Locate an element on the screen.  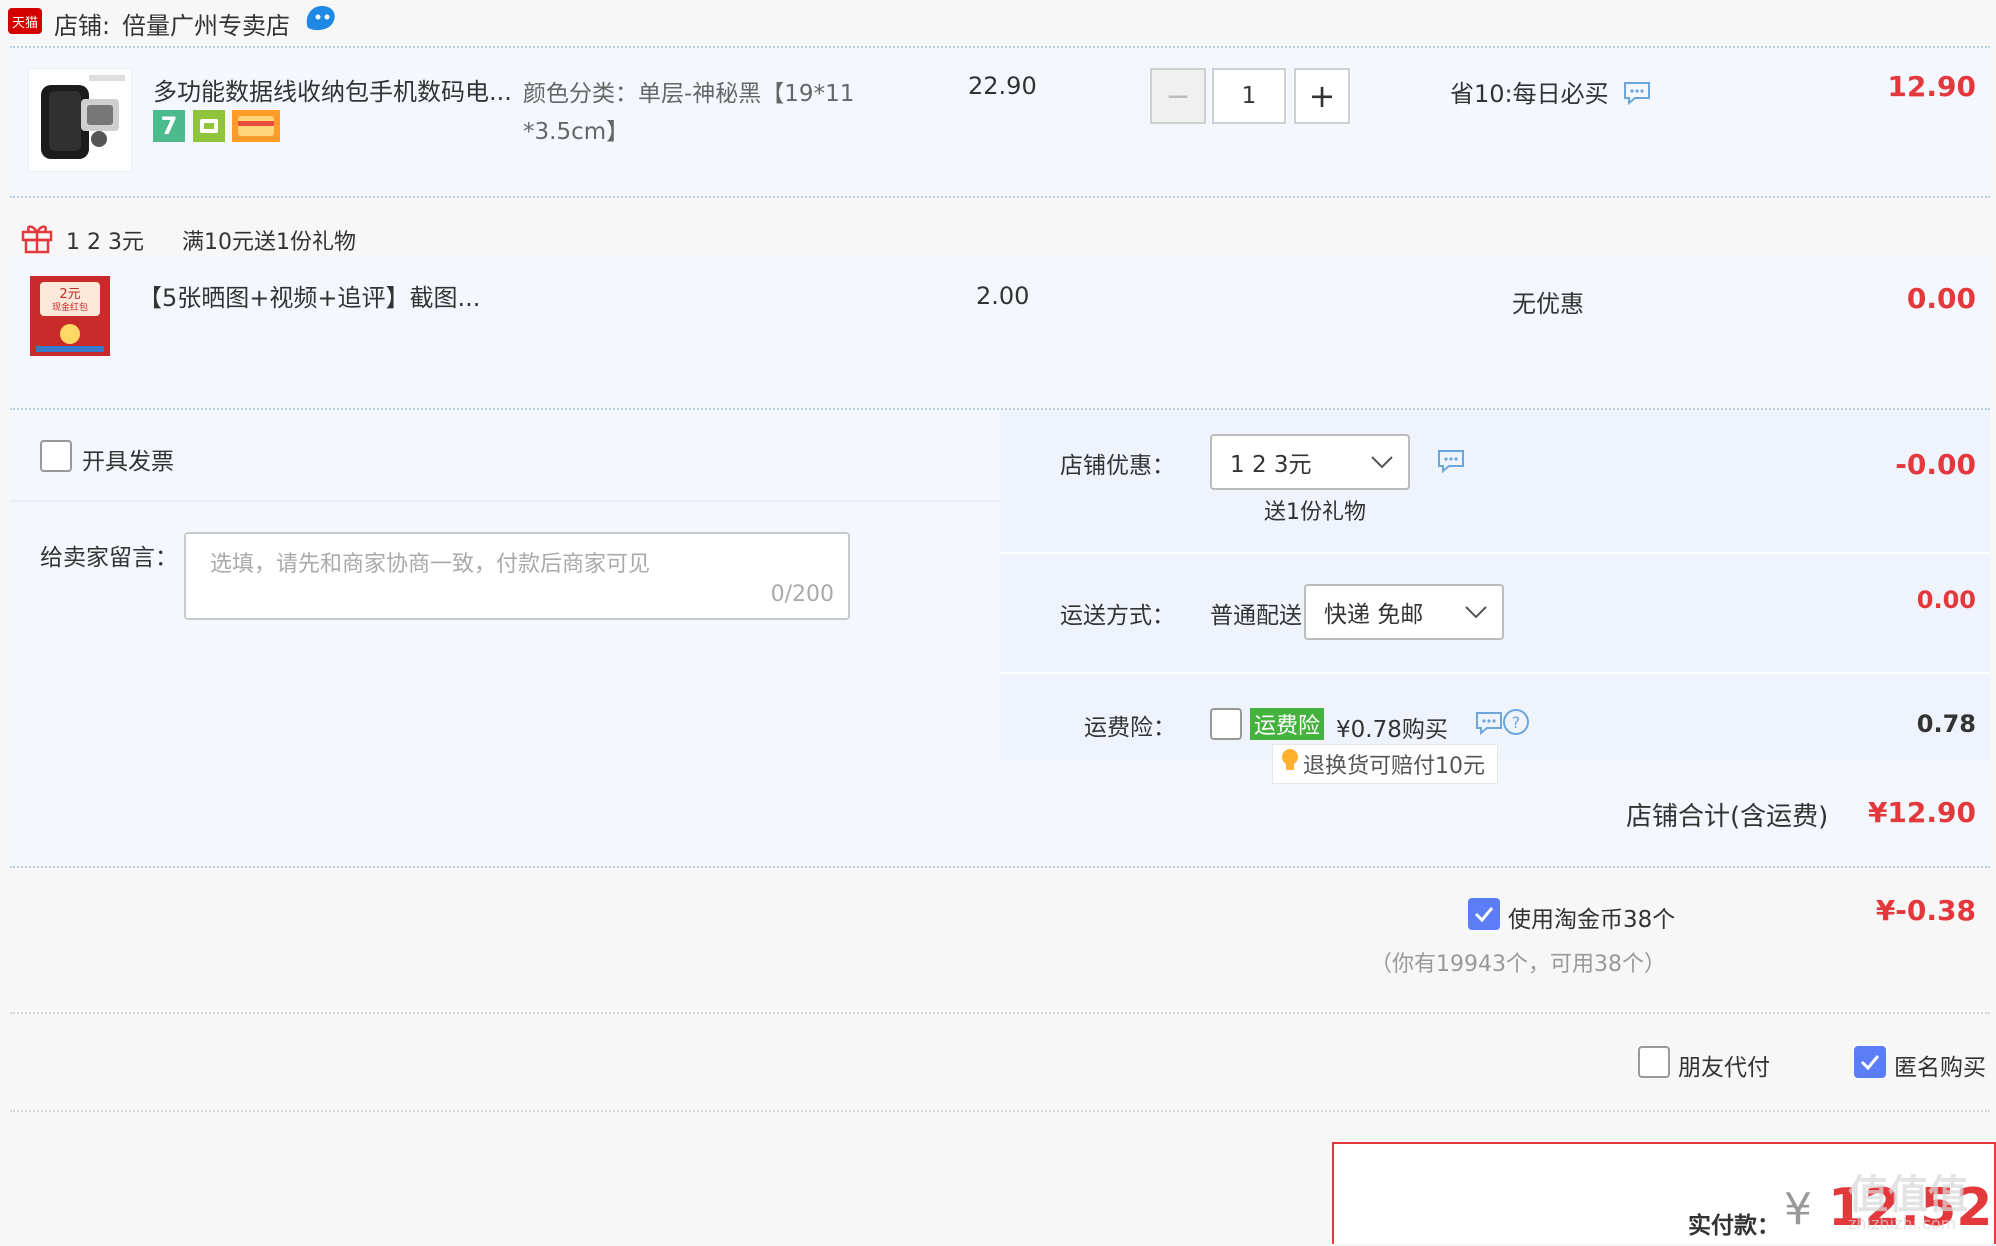
insurance-help-icon: ? is located at coordinates (1516, 722).